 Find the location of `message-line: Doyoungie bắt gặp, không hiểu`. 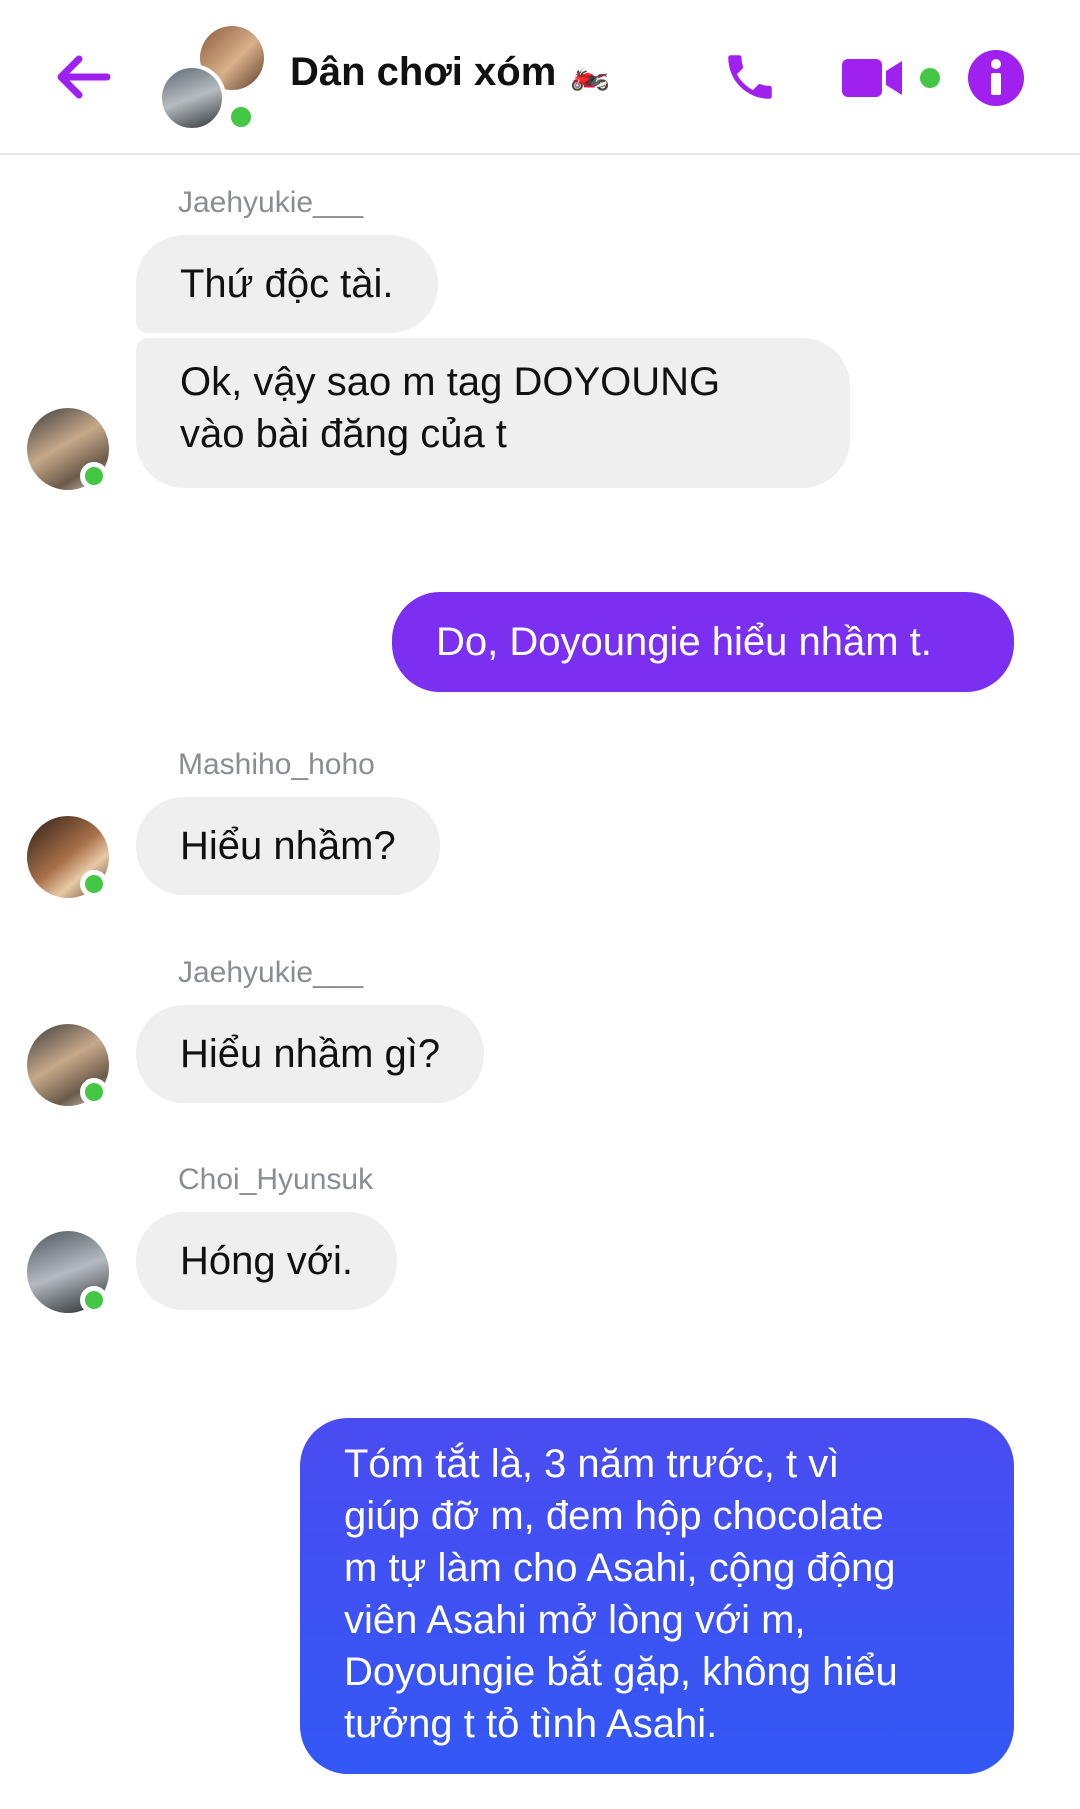

message-line: Doyoungie bắt gặp, không hiểu is located at coordinates (621, 1672).